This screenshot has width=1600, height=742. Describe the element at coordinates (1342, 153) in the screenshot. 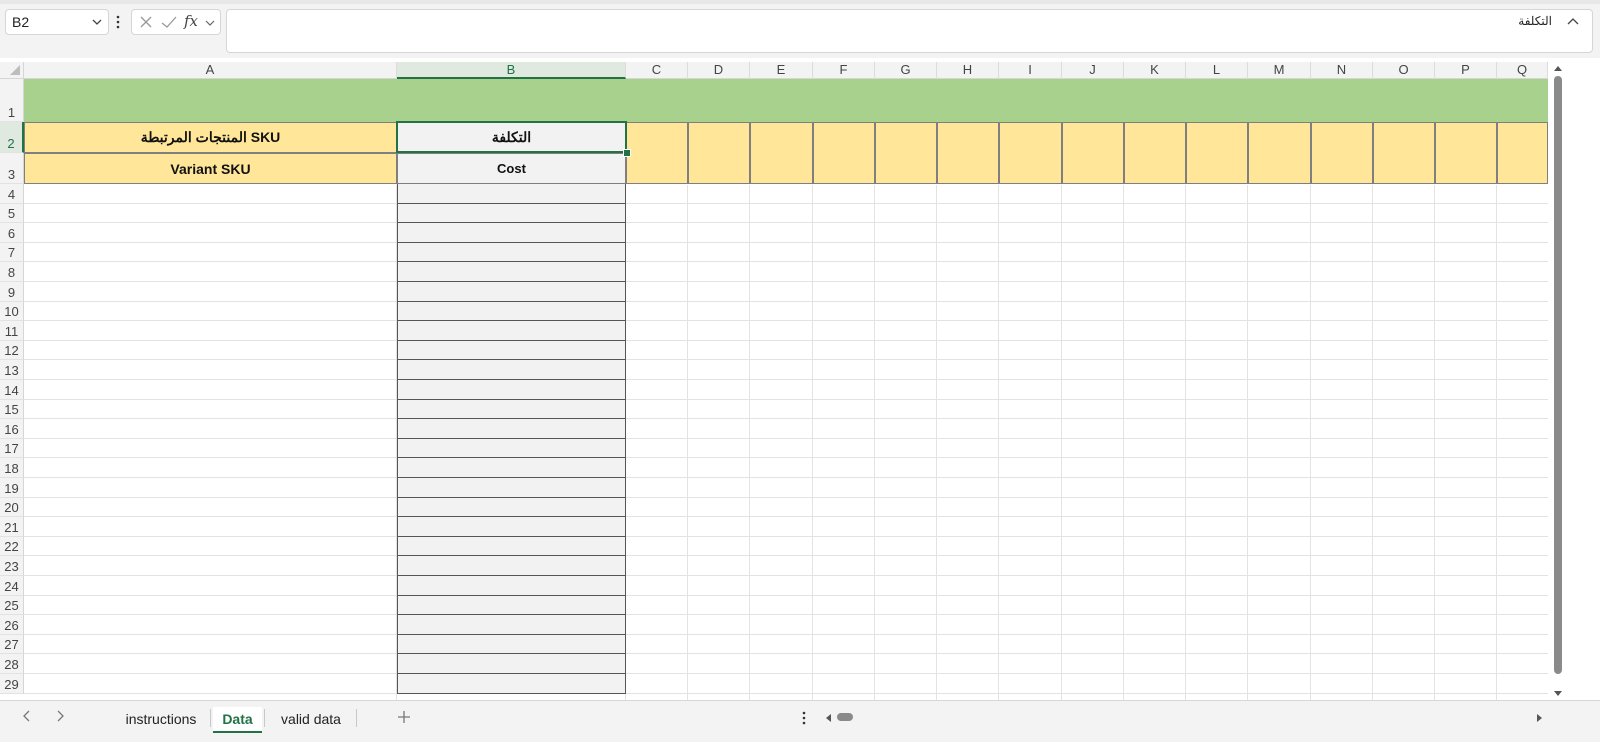

I see `cell-n2-header` at that location.